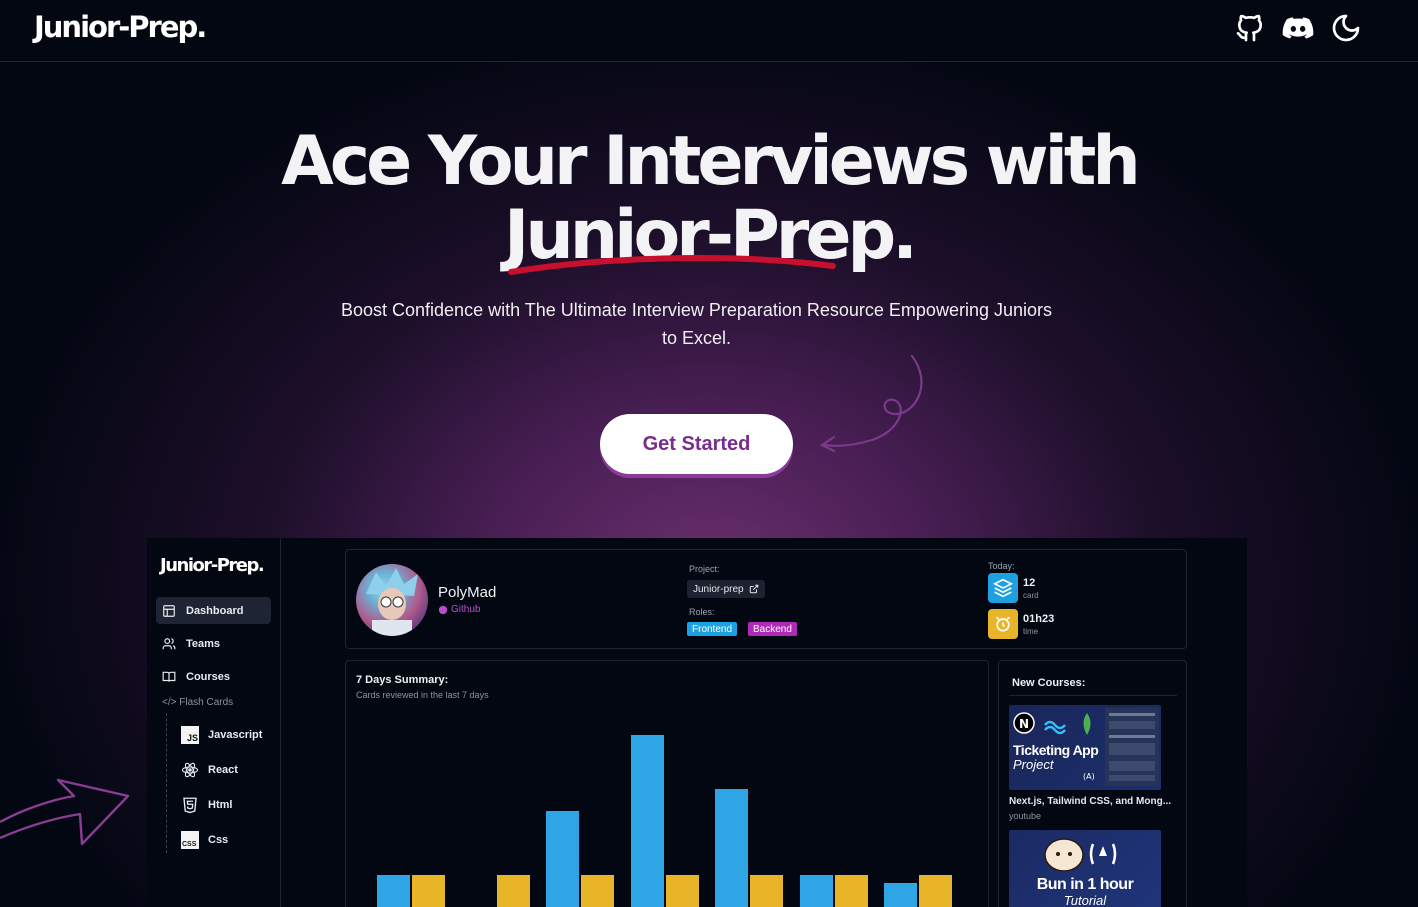 The height and width of the screenshot is (907, 1418). I want to click on layers-icon, so click(1003, 588).